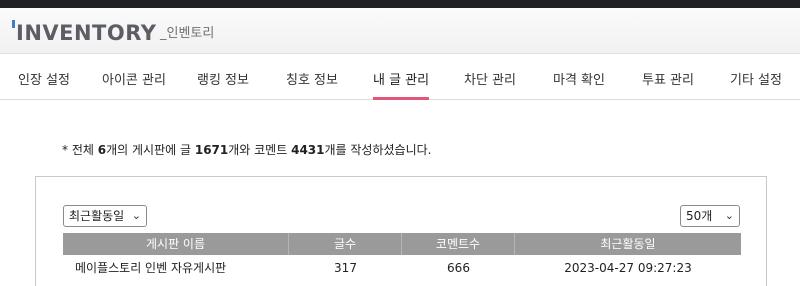 Image resolution: width=800 pixels, height=286 pixels. I want to click on active-tab-indicator, so click(401, 98).